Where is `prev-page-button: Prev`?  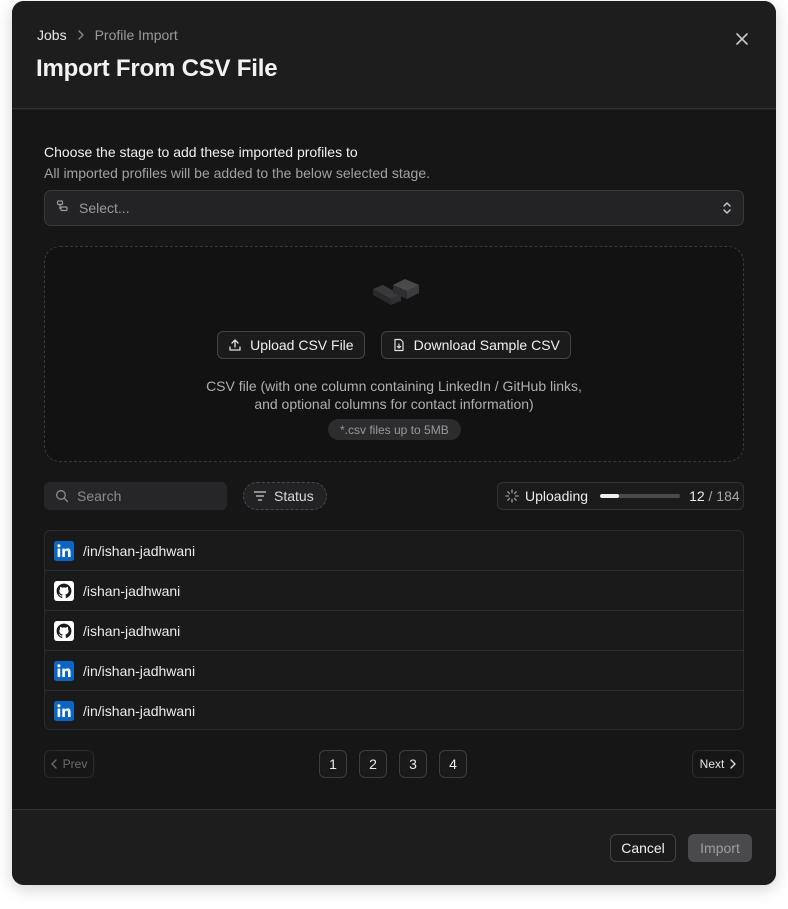 prev-page-button: Prev is located at coordinates (69, 764).